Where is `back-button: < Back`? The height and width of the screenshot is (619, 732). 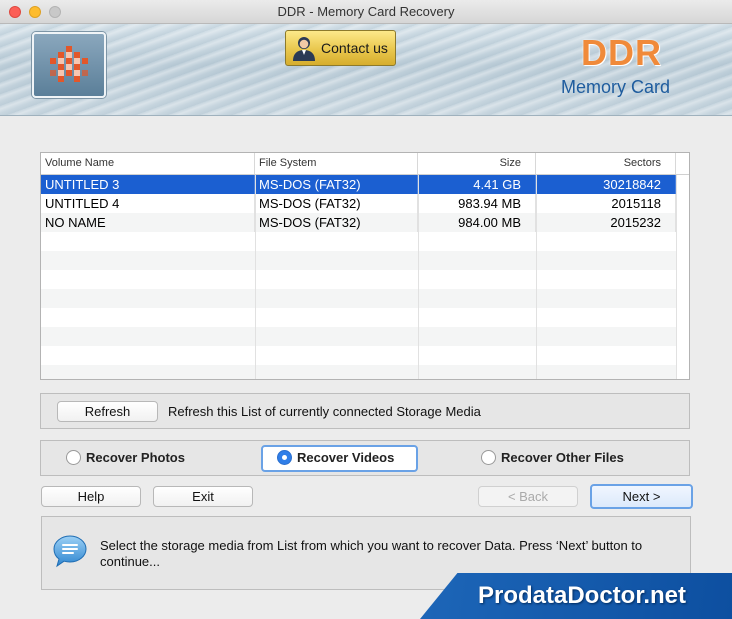 back-button: < Back is located at coordinates (528, 496).